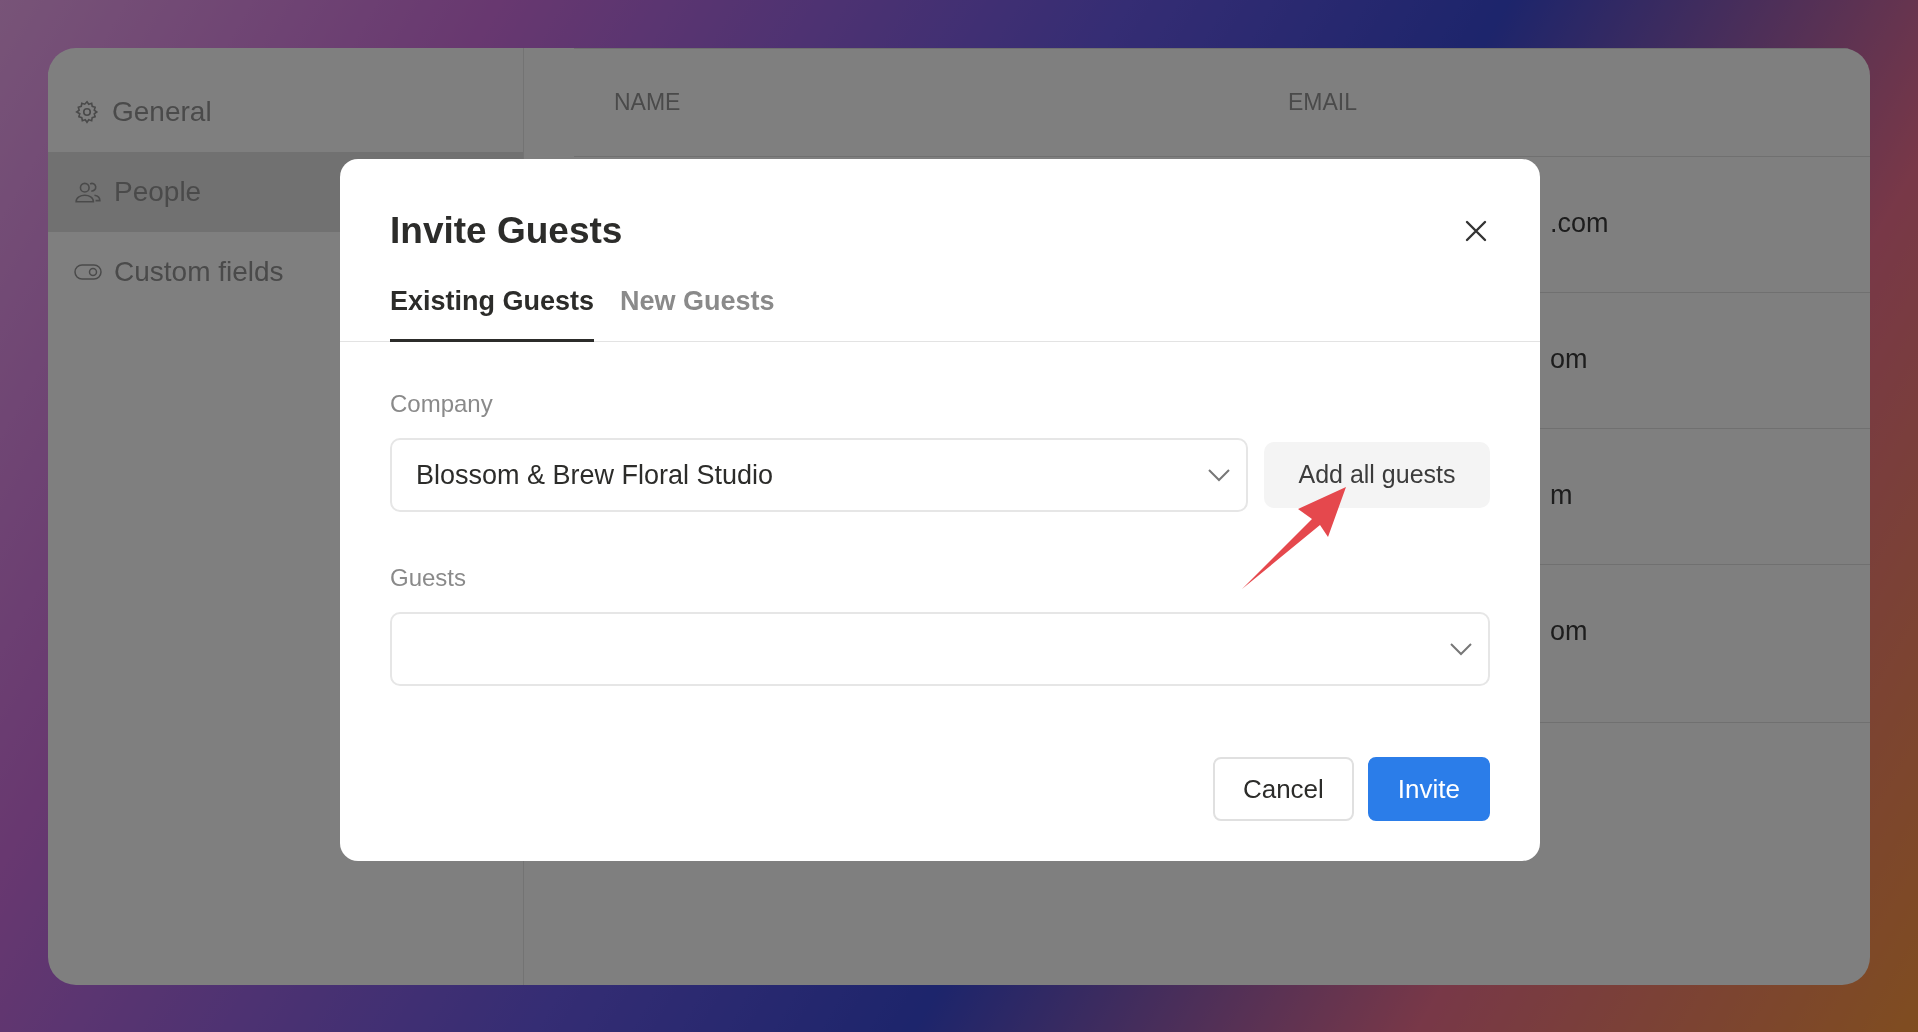 The width and height of the screenshot is (1918, 1032). What do you see at coordinates (88, 272) in the screenshot?
I see `toggle-icon` at bounding box center [88, 272].